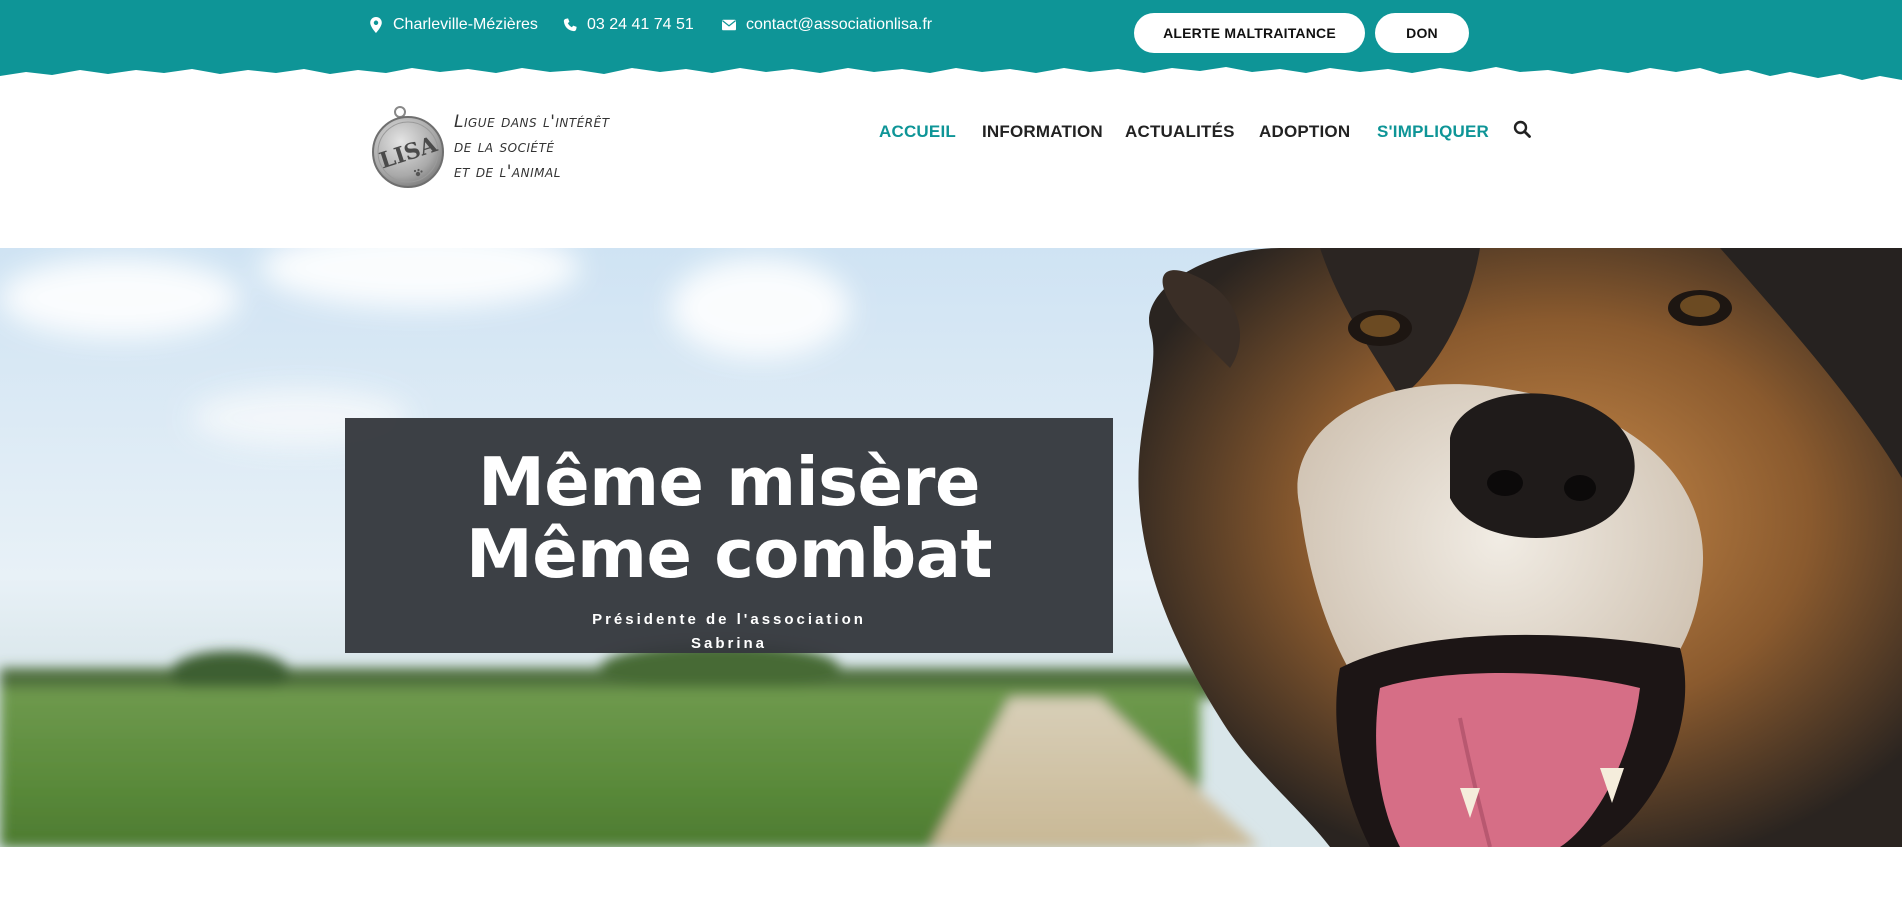  I want to click on hero-title-line-1: Même misère, so click(729, 482).